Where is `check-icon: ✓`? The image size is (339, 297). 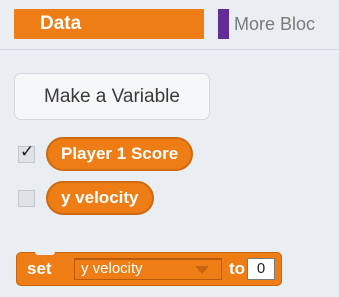
check-icon: ✓ is located at coordinates (27, 151).